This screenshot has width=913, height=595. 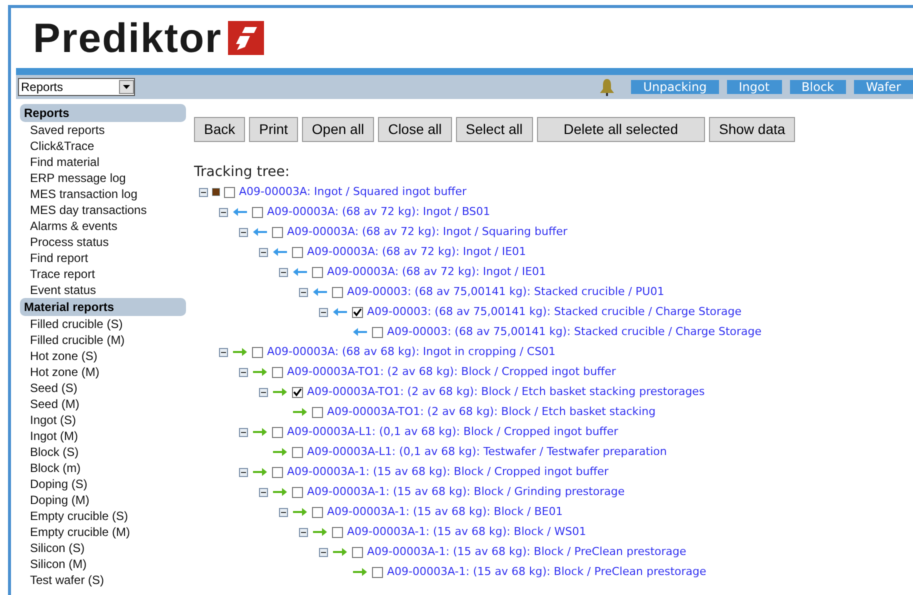 What do you see at coordinates (506, 392) in the screenshot?
I see `tree-node-link: A09-00003A-TO1: (2 av 68 kg): Block / Etch basket stacking prestorages` at bounding box center [506, 392].